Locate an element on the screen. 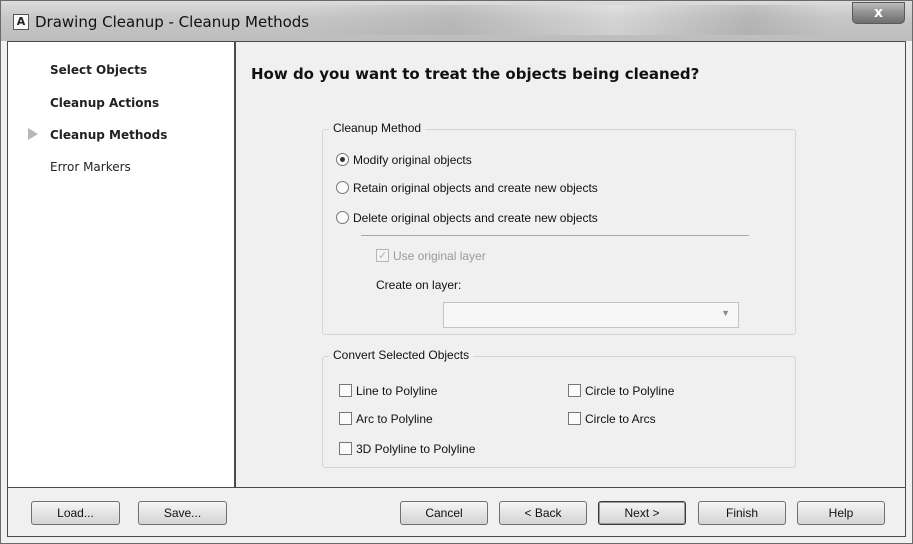 The image size is (913, 544). back-button: < Back is located at coordinates (543, 513).